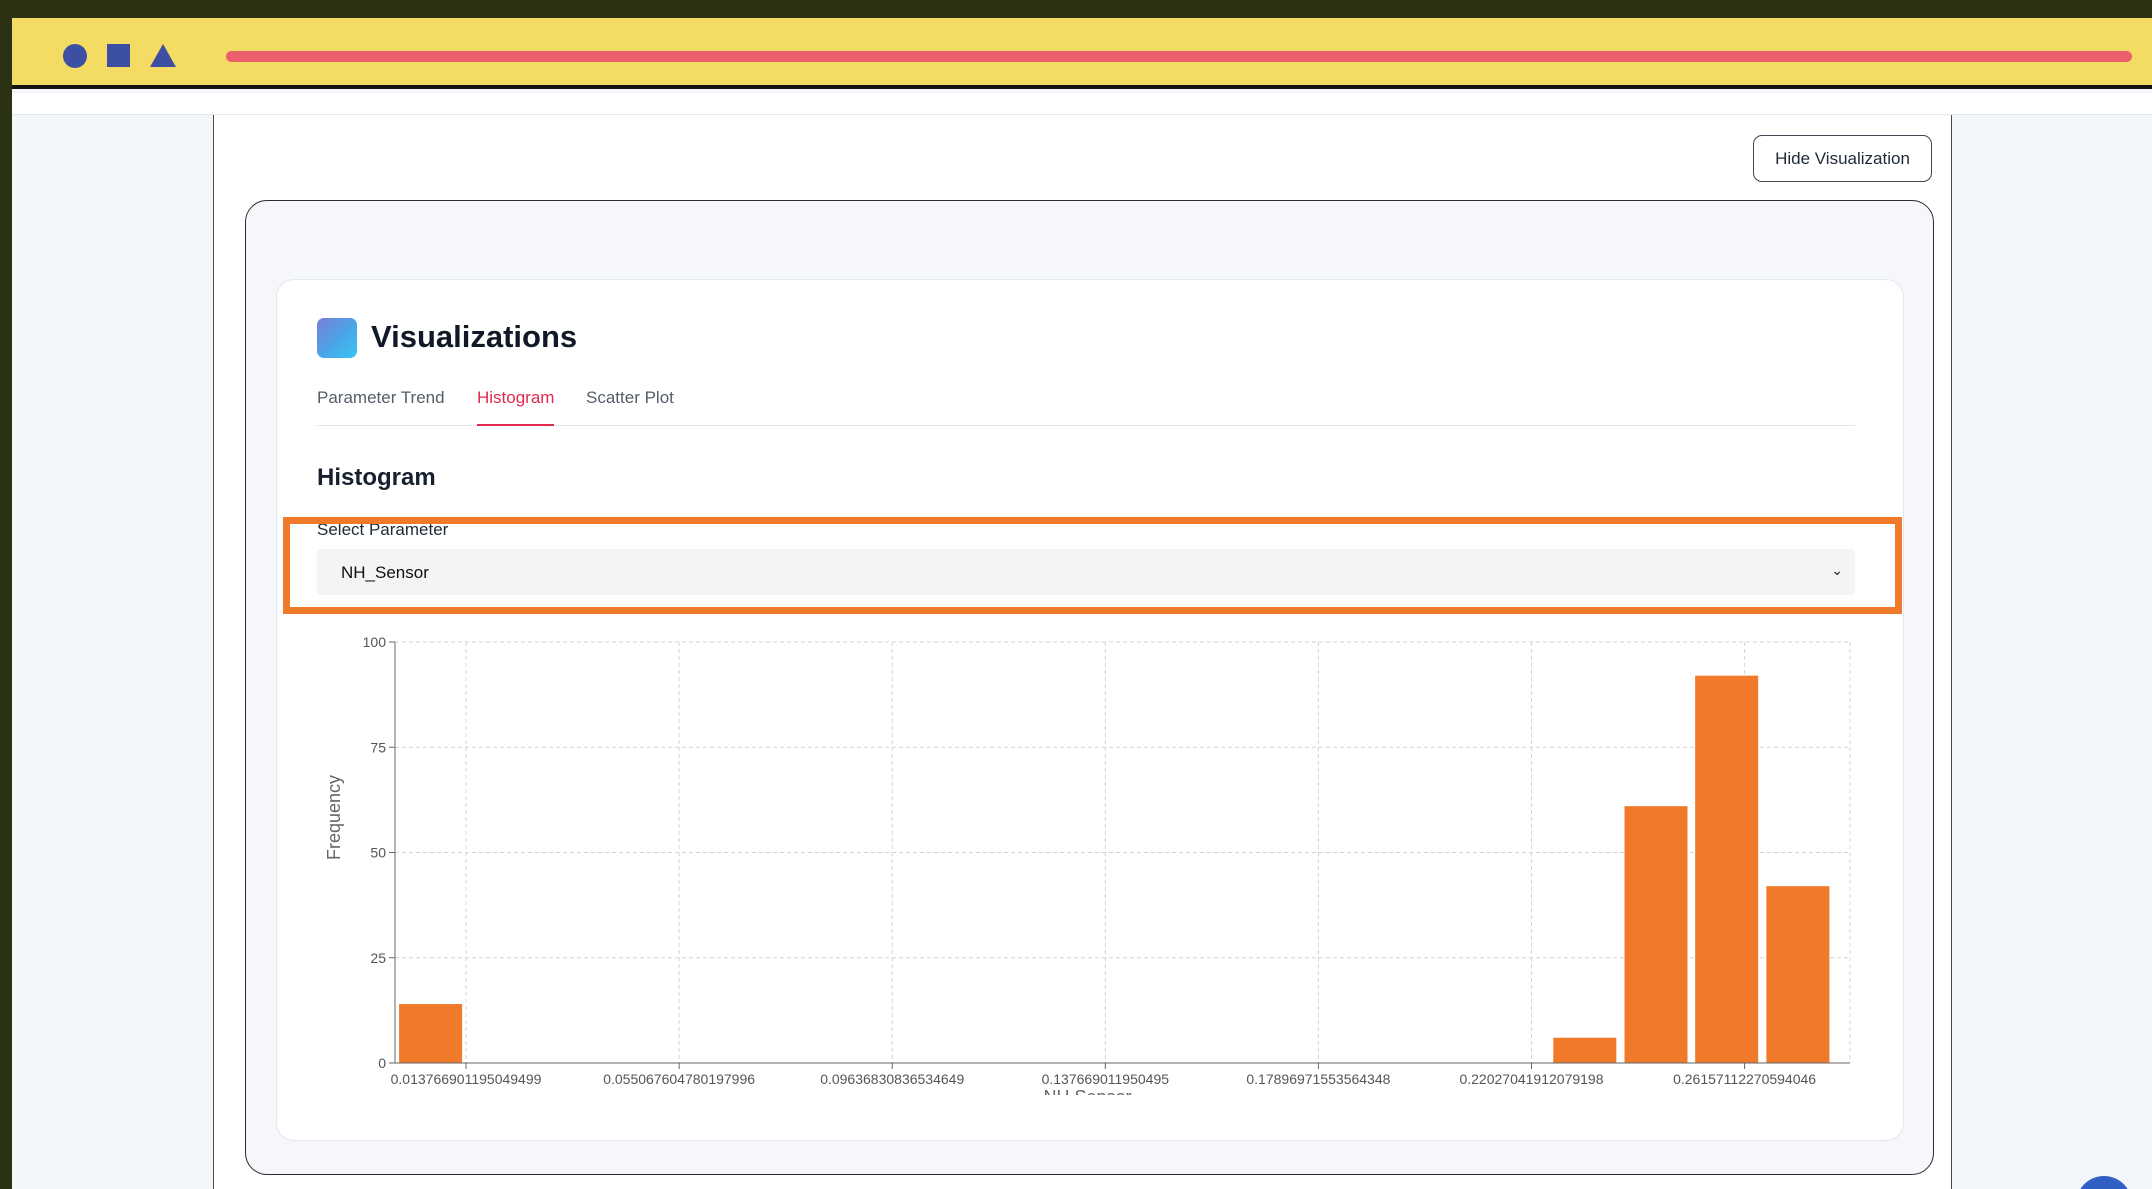 The height and width of the screenshot is (1189, 2152). What do you see at coordinates (2104, 1182) in the screenshot?
I see `scroll-top-button` at bounding box center [2104, 1182].